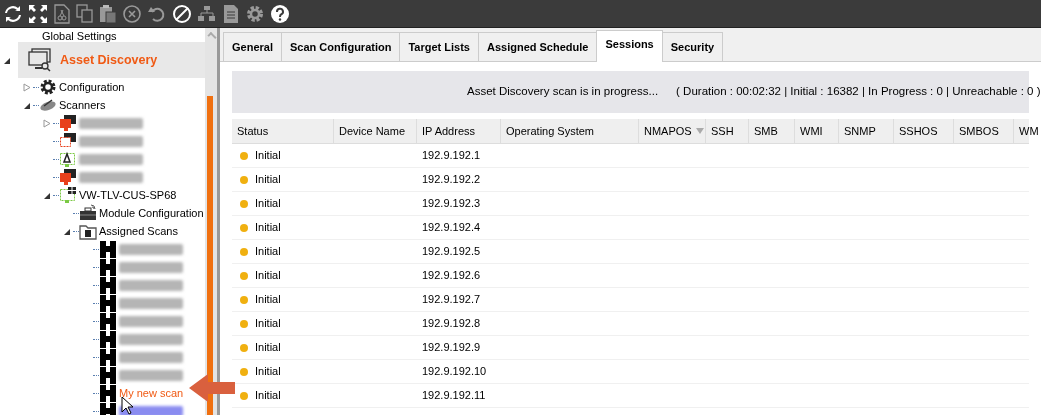  Describe the element at coordinates (207, 13) in the screenshot. I see `hierarchy-icon` at that location.